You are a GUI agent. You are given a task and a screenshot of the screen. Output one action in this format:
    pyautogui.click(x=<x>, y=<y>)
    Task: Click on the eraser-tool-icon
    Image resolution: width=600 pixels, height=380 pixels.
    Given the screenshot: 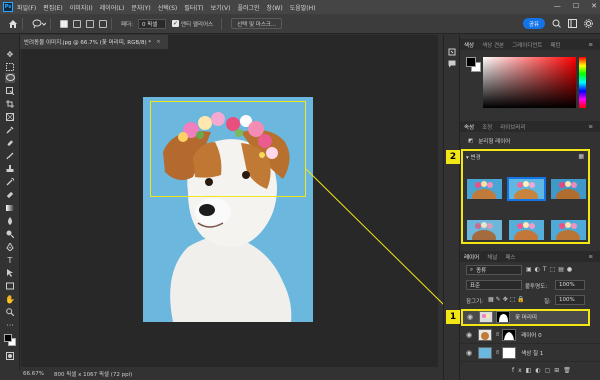 What is the action you would take?
    pyautogui.click(x=10, y=195)
    